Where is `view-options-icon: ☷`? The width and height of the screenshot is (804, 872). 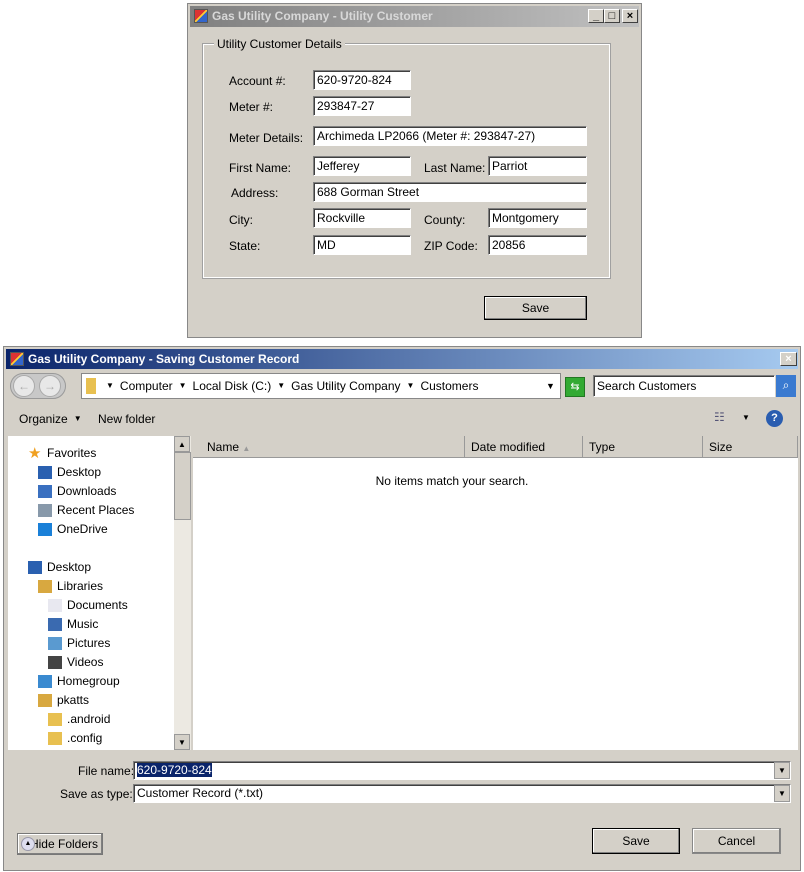
view-options-icon: ☷ is located at coordinates (719, 417).